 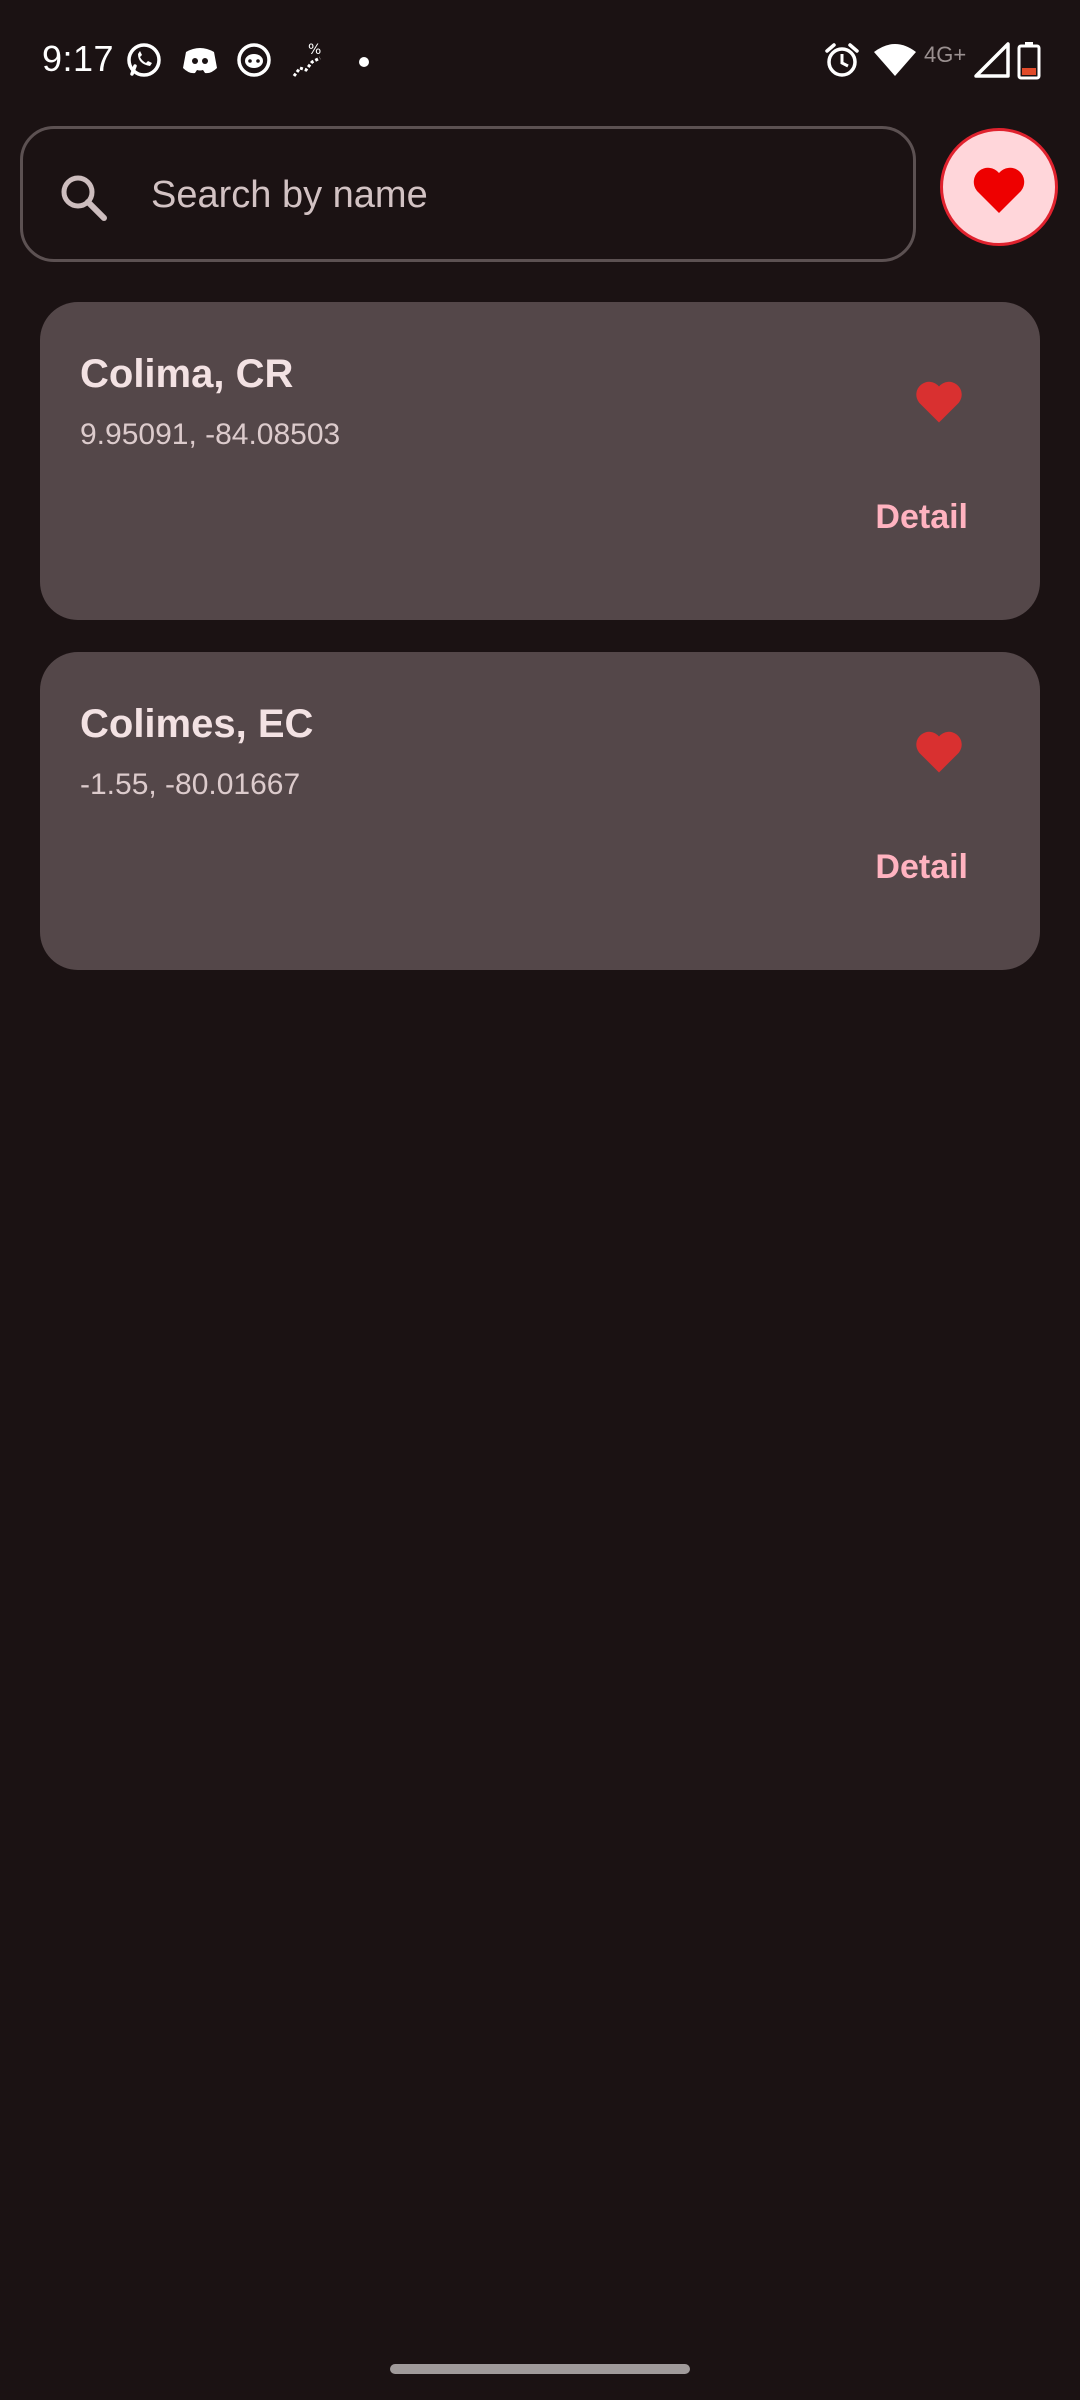 I want to click on github-icon, so click(x=254, y=60).